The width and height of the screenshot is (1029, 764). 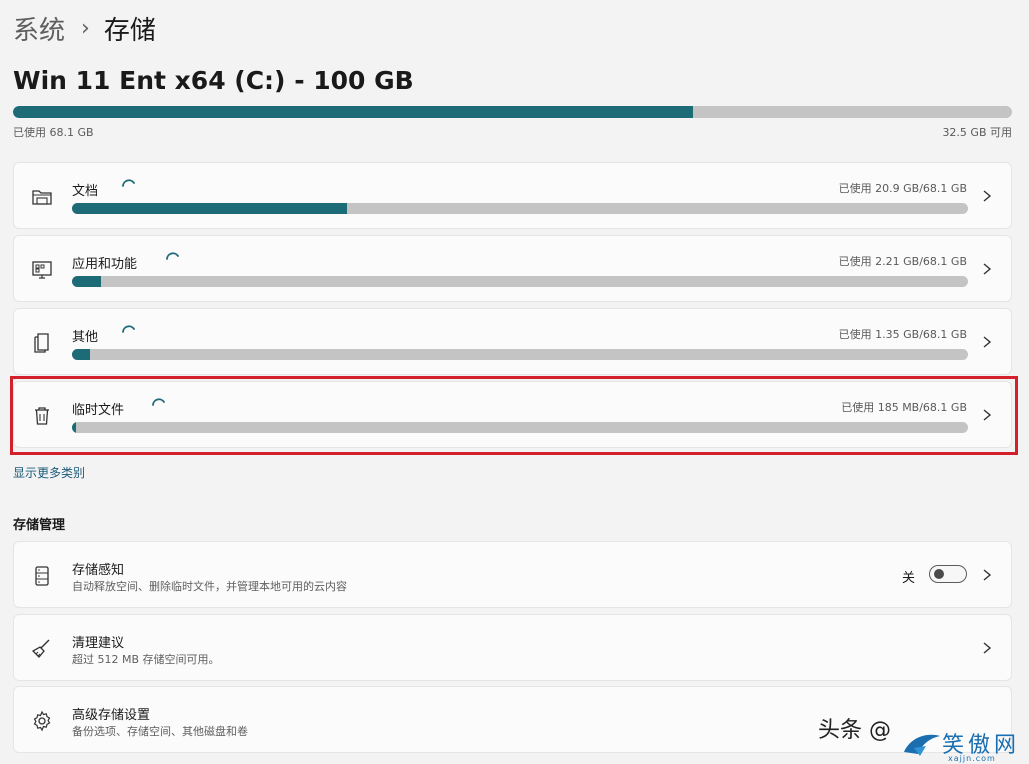 What do you see at coordinates (902, 334) in the screenshot?
I see `category-usage: 已使用 1.35 GB/68.1 GB` at bounding box center [902, 334].